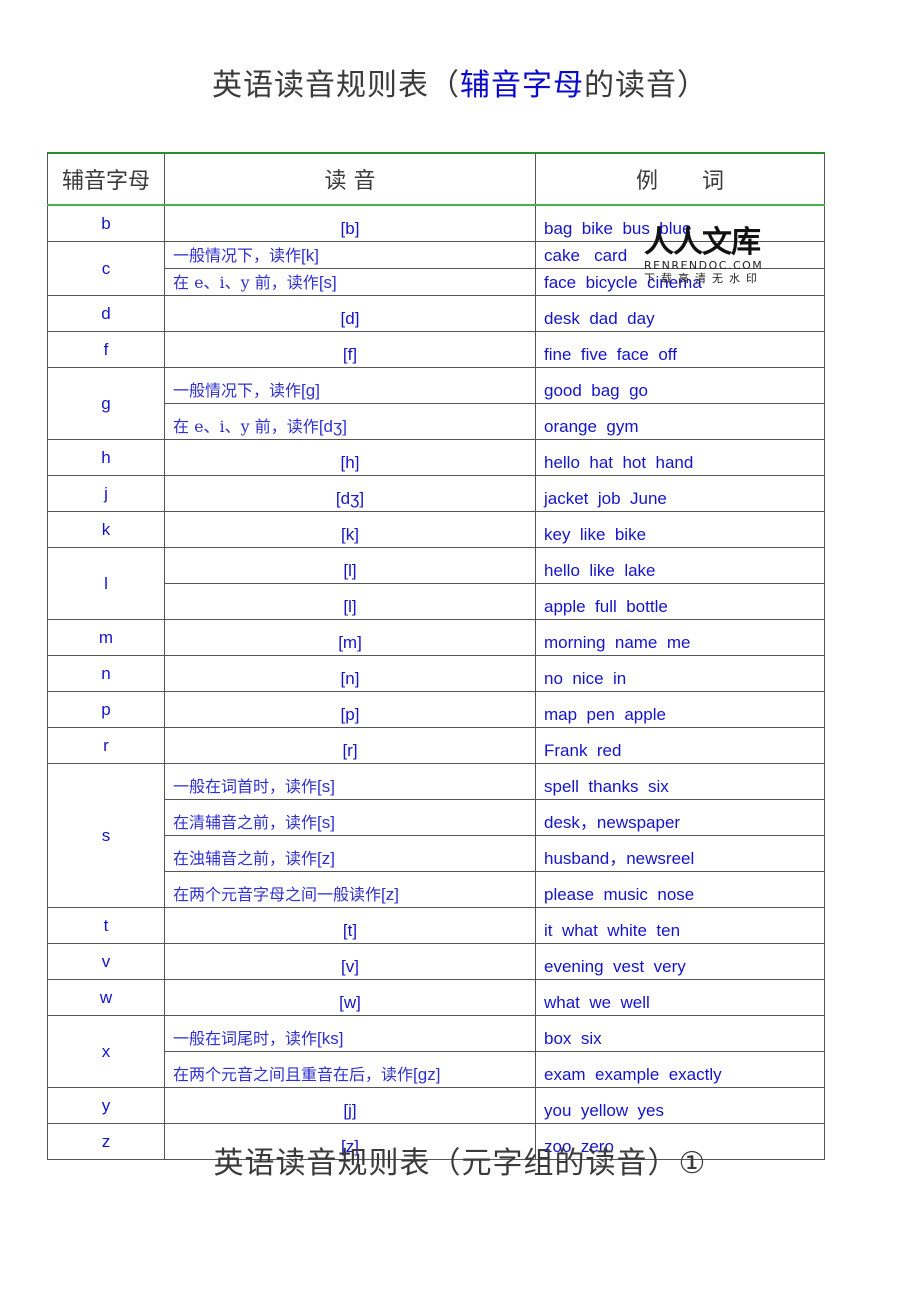  I want to click on examples-cell: jacket job June, so click(680, 493).